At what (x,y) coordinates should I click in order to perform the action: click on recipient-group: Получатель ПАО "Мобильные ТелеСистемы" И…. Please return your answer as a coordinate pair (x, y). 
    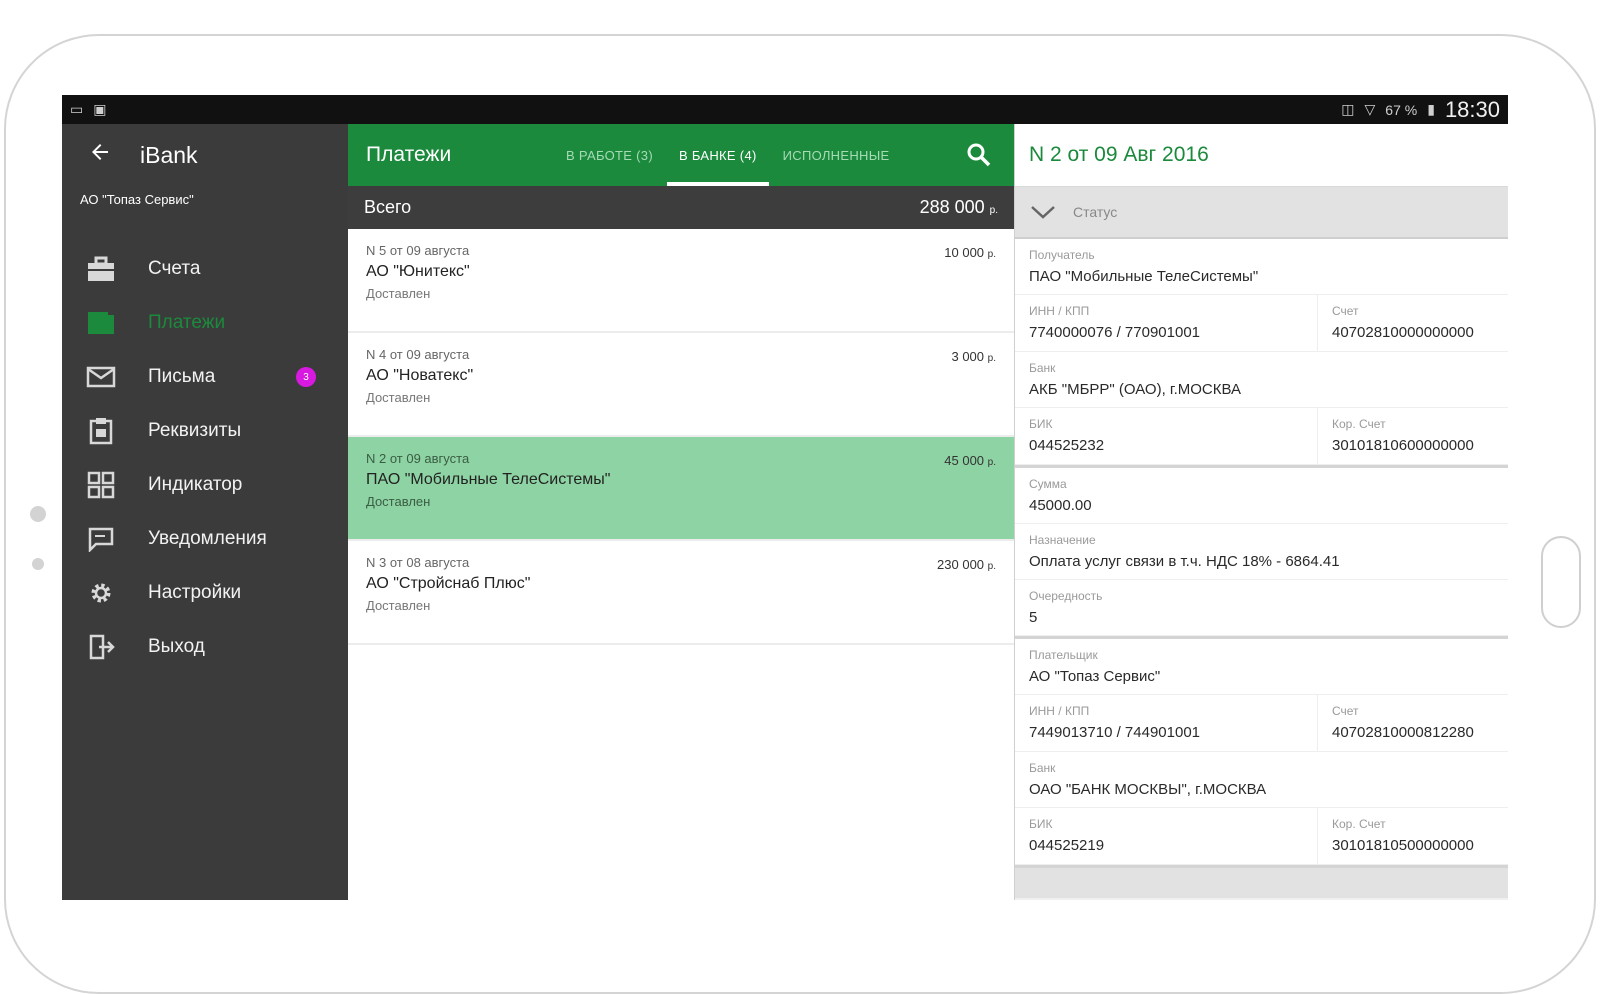
    Looking at the image, I should click on (1261, 353).